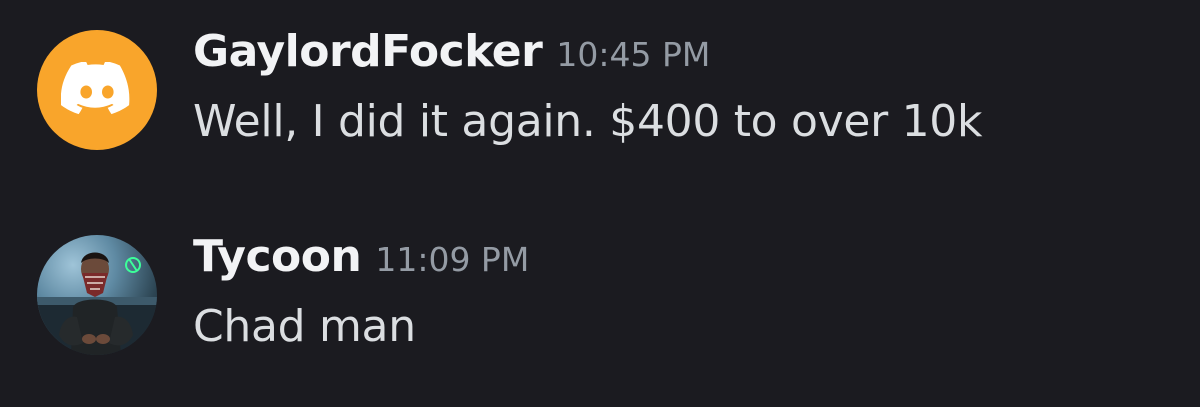 The height and width of the screenshot is (407, 1200). Describe the element at coordinates (97, 90) in the screenshot. I see `discord-logo-icon` at that location.